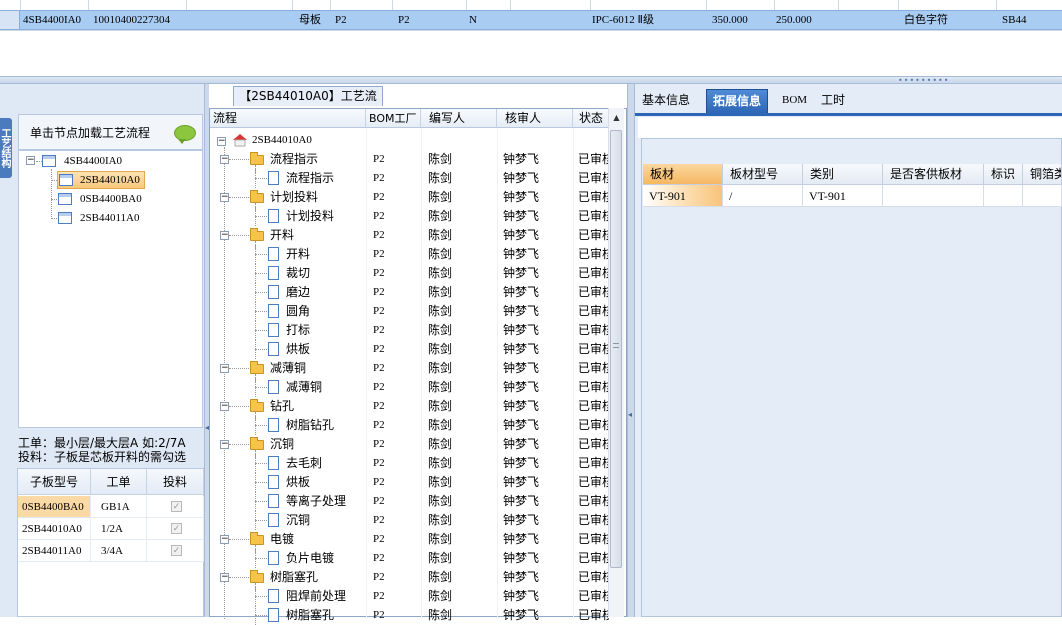 This screenshot has height=625, width=1062. I want to click on cell-factory: P2, so click(341, 20).